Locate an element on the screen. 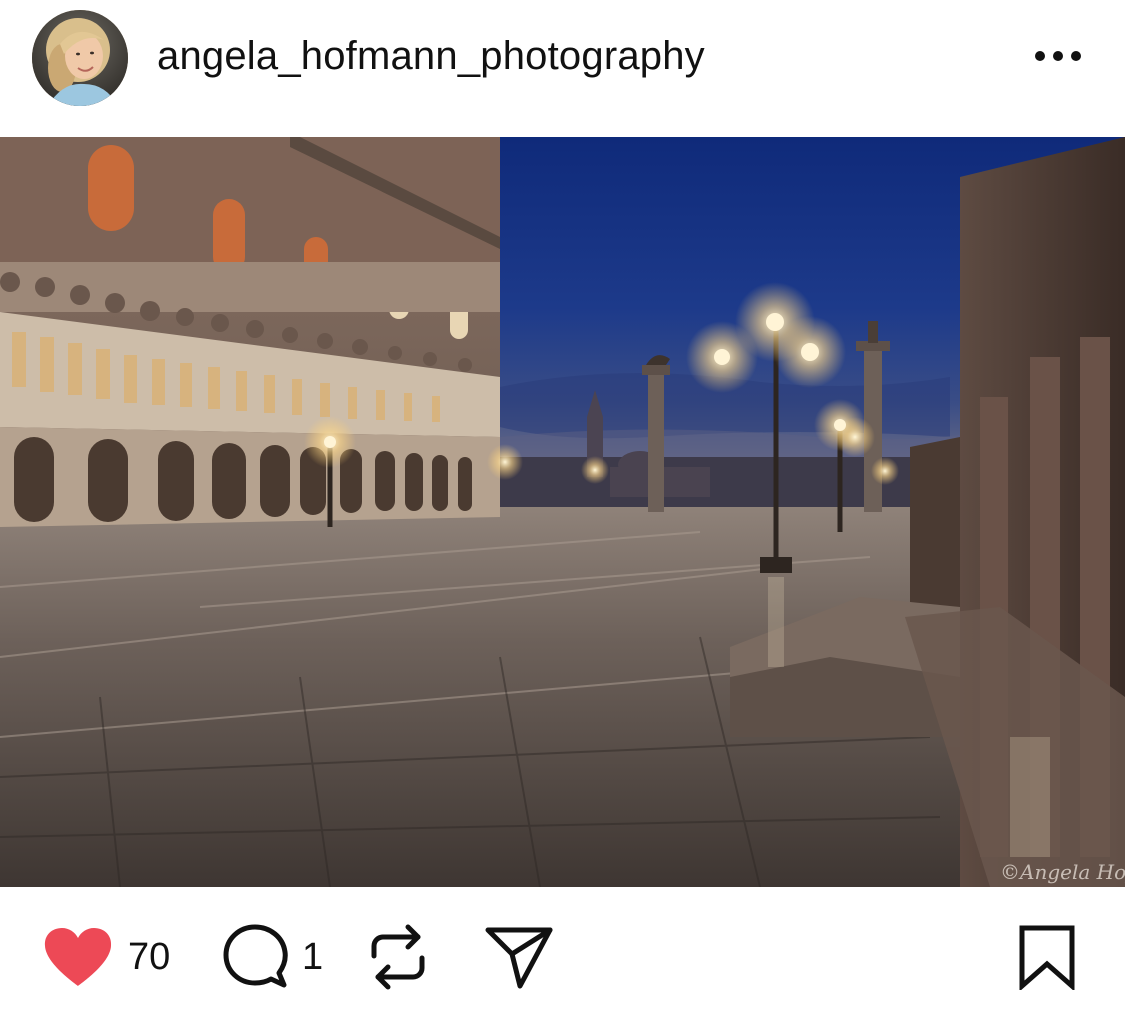  send-icon is located at coordinates (519, 958).